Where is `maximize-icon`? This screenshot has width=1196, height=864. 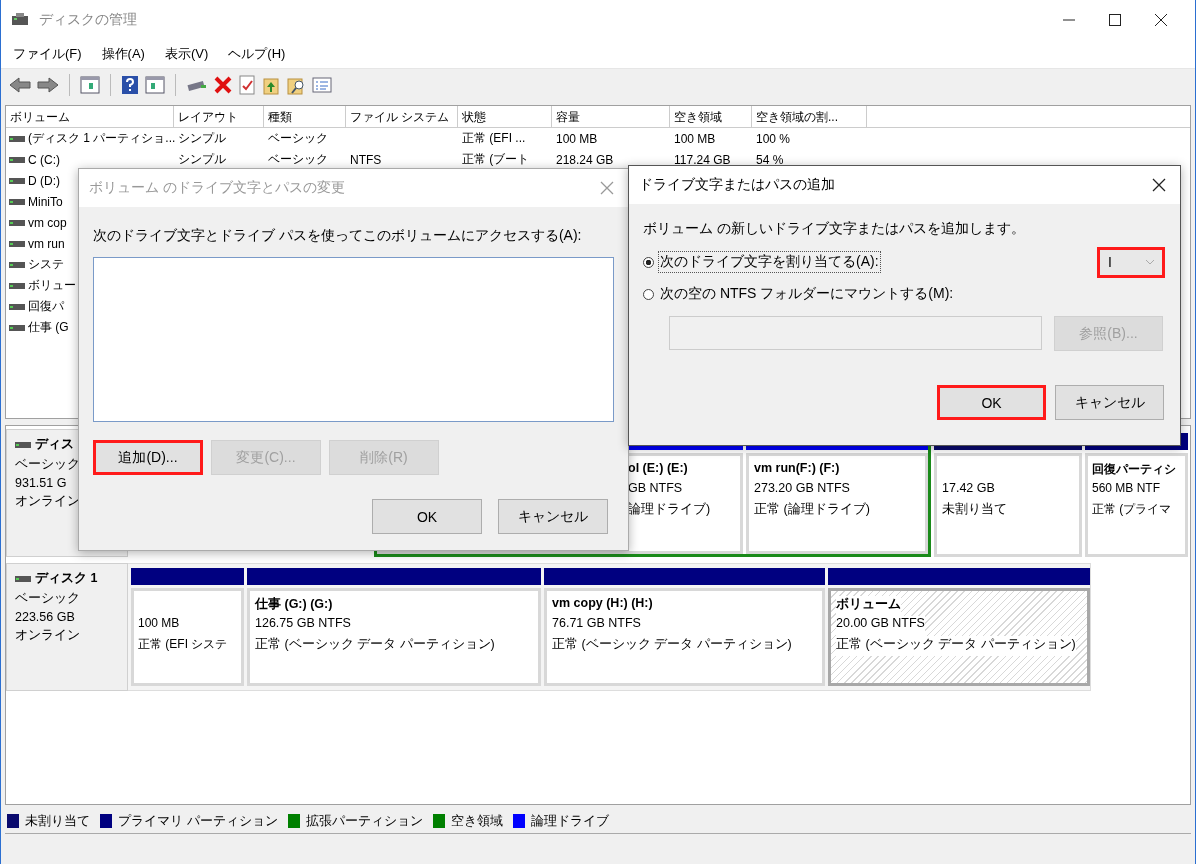 maximize-icon is located at coordinates (1115, 20).